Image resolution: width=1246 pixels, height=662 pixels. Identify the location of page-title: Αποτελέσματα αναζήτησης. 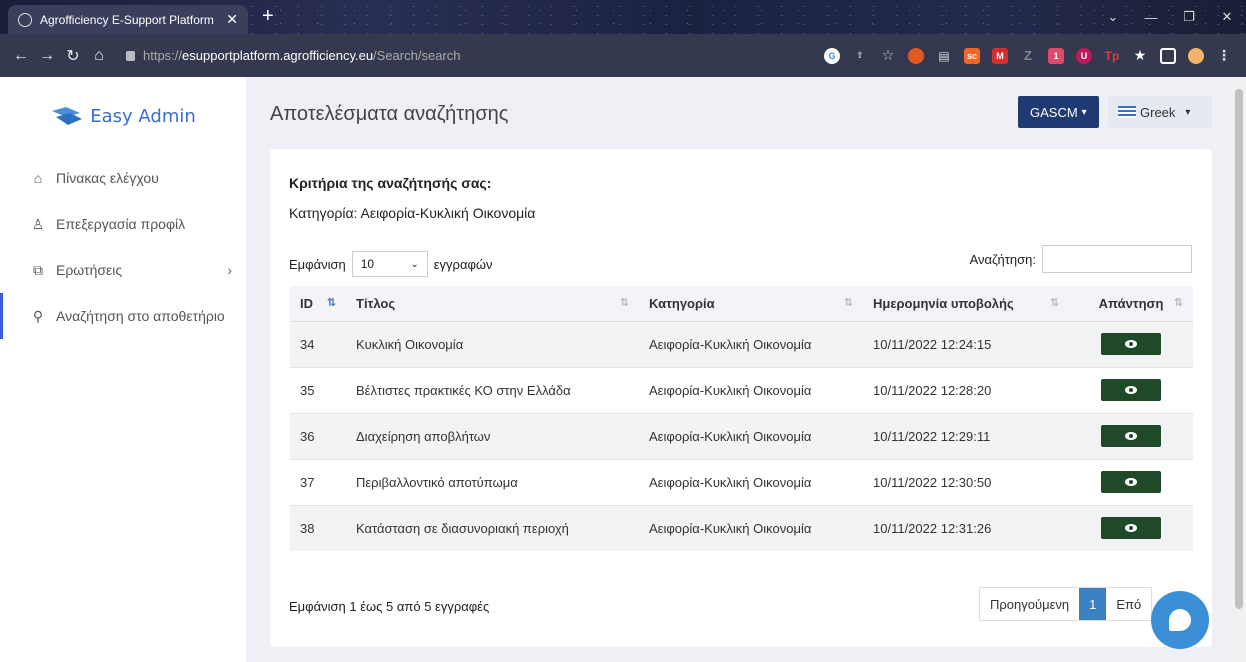
(389, 114).